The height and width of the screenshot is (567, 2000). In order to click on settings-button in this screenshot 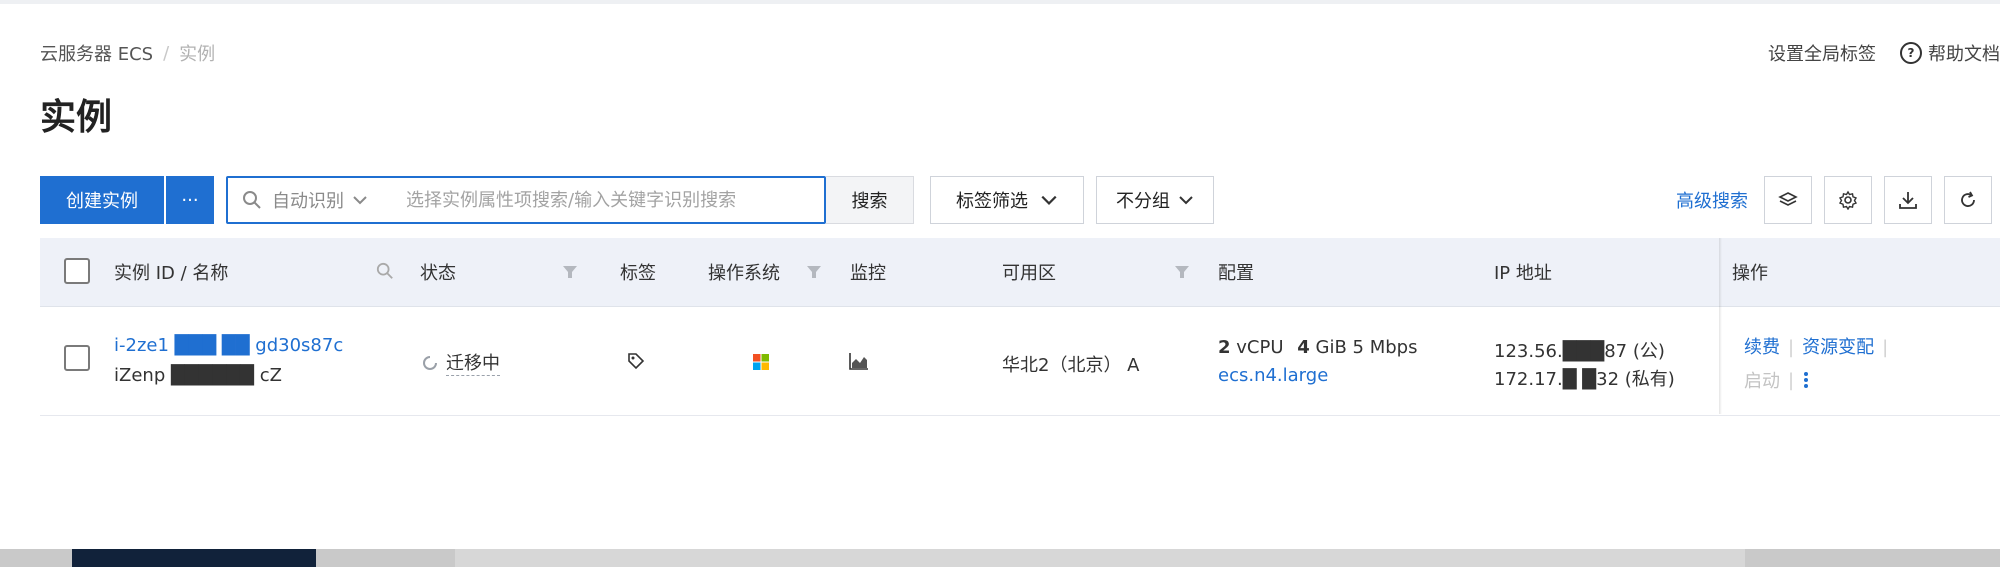, I will do `click(1848, 200)`.